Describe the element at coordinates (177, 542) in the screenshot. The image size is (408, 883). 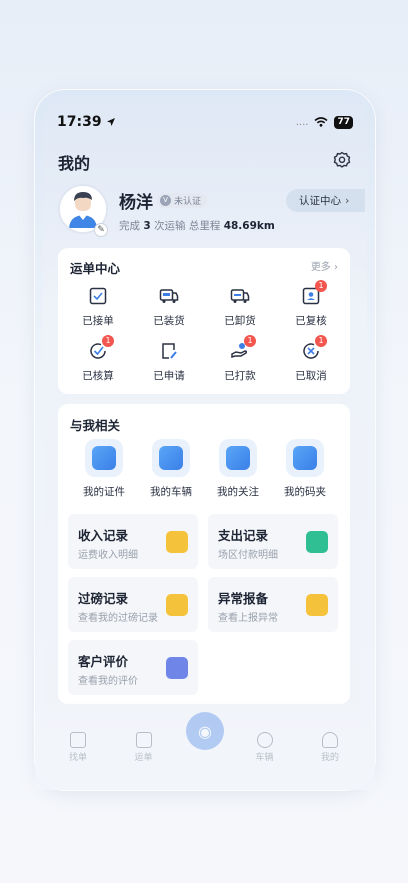
I see `income-coin-icon` at that location.